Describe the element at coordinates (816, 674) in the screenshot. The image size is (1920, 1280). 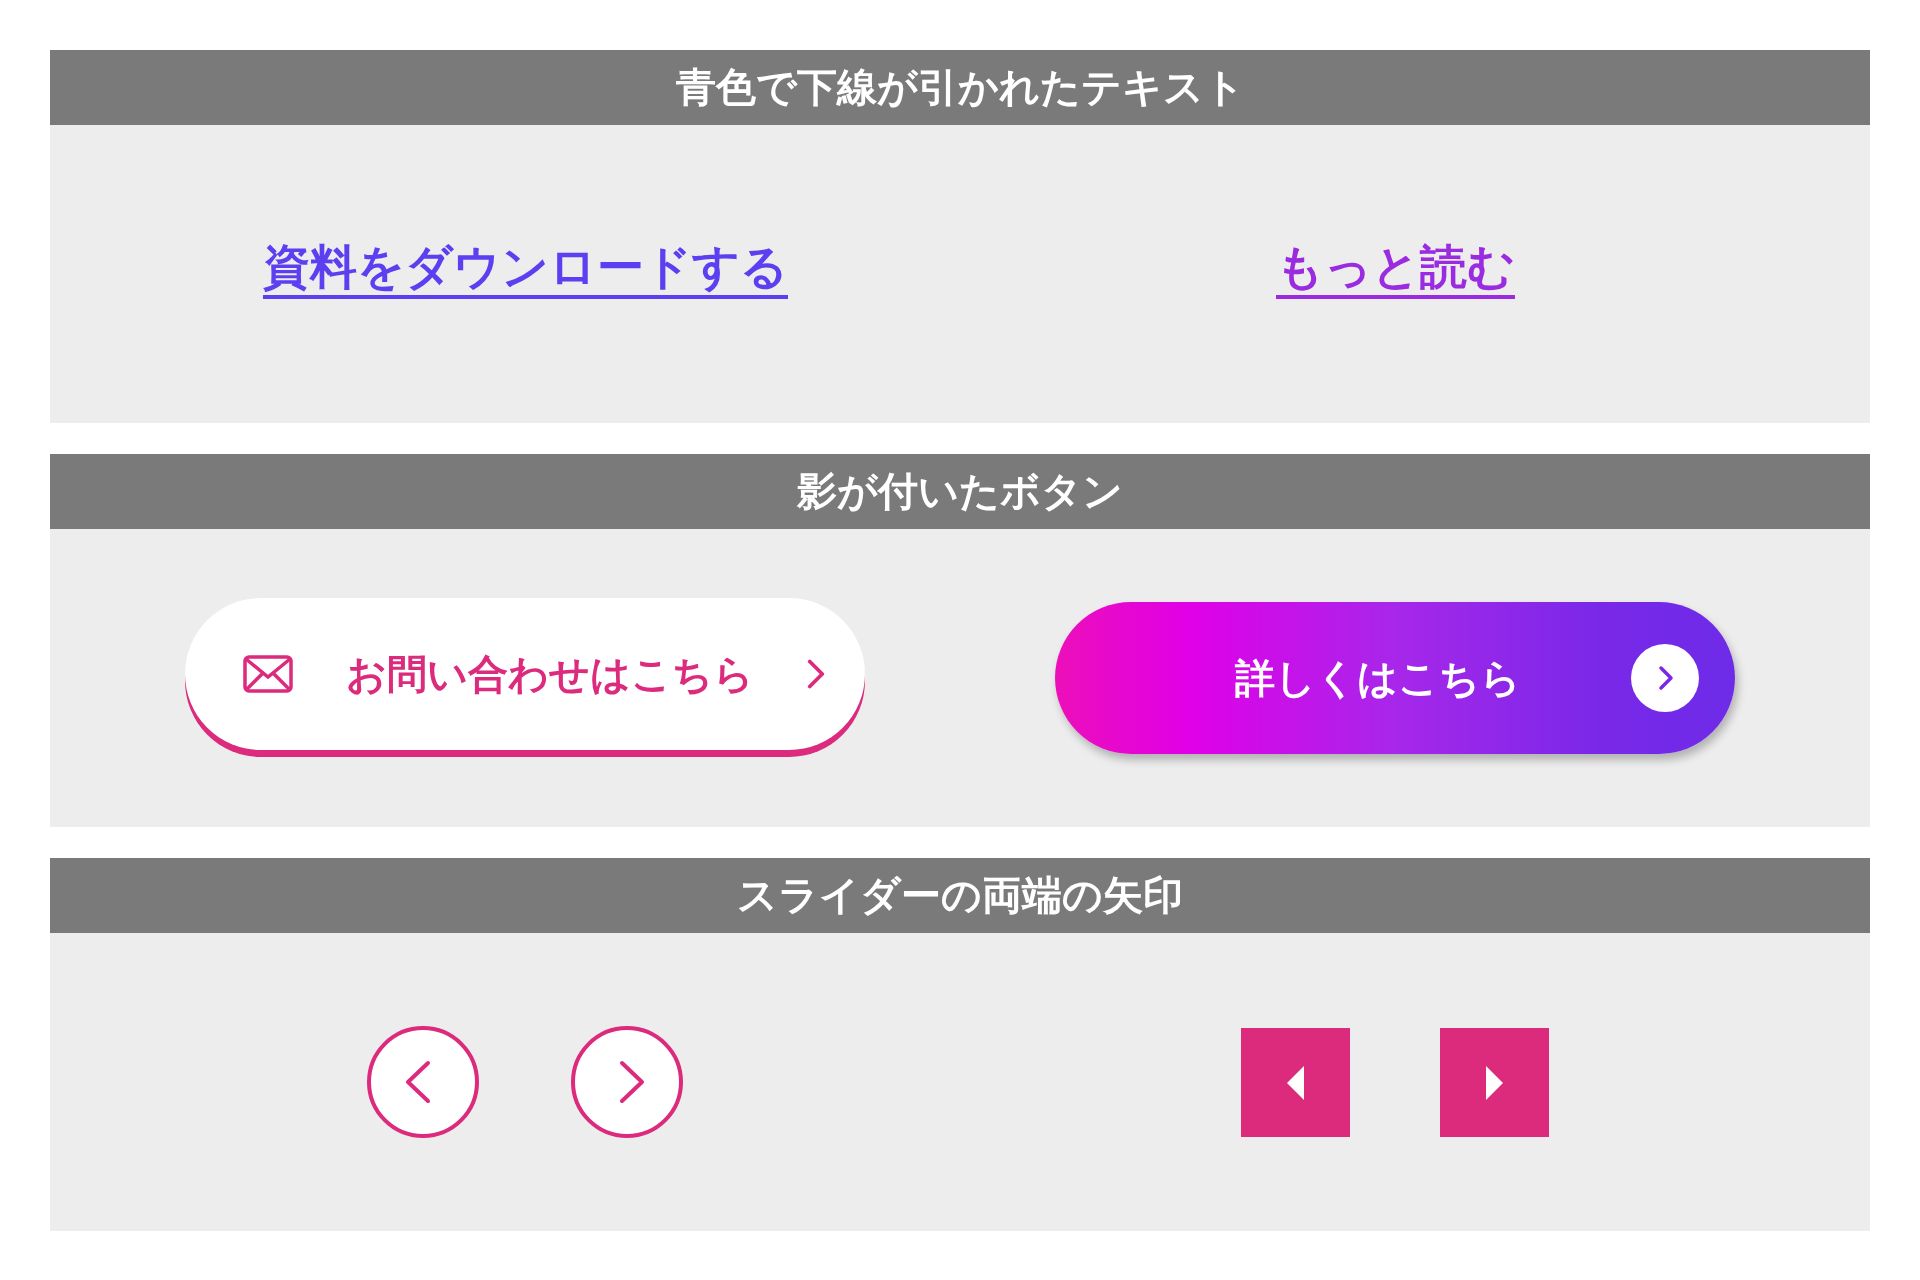
I see `chevron-right-icon` at that location.